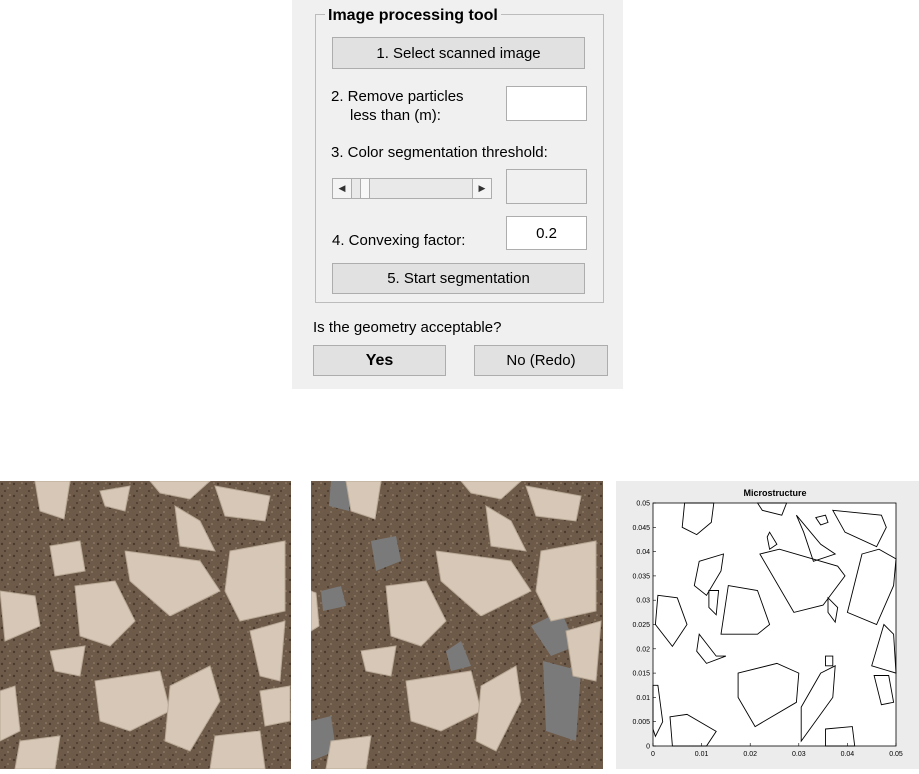  What do you see at coordinates (643, 552) in the screenshot?
I see `y-tick-label: 0.04` at bounding box center [643, 552].